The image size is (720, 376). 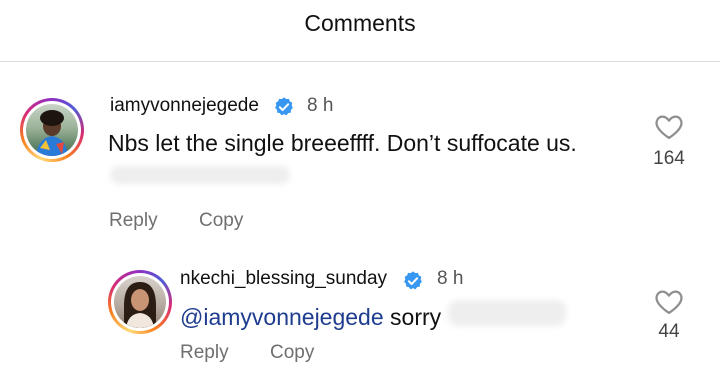 I want to click on mention-link: @iamyvonnejegede, so click(x=282, y=317).